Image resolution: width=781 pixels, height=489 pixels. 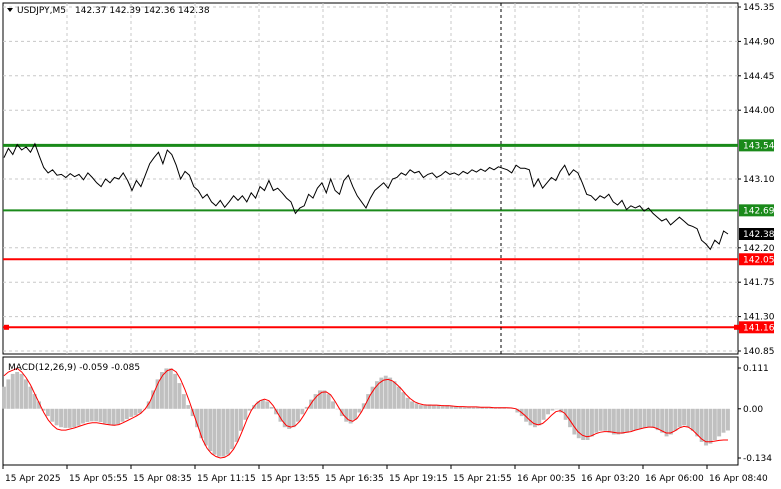 What do you see at coordinates (759, 352) in the screenshot?
I see `price-tick-label: 140.85` at bounding box center [759, 352].